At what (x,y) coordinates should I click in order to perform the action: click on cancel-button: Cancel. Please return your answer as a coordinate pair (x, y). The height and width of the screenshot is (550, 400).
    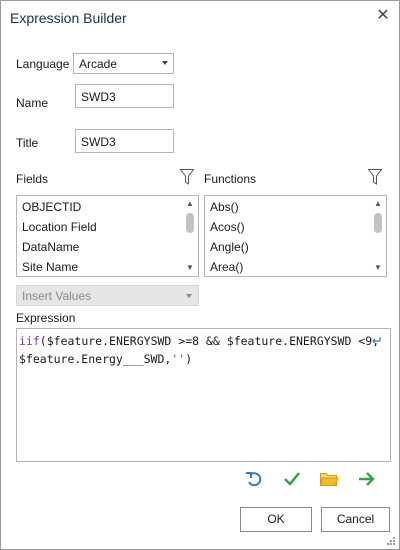
    Looking at the image, I should click on (355, 519).